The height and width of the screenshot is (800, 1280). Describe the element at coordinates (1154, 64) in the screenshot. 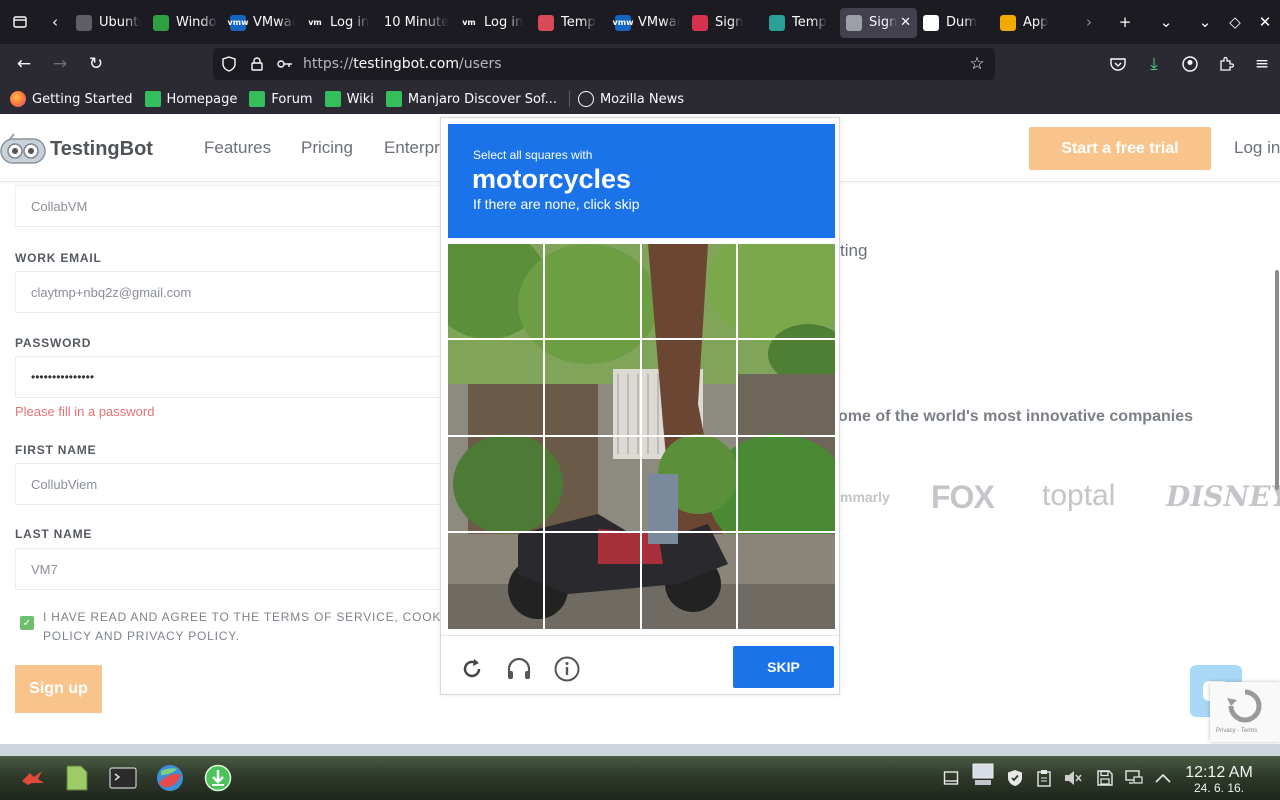

I see `downloads-icon: ⤓` at that location.